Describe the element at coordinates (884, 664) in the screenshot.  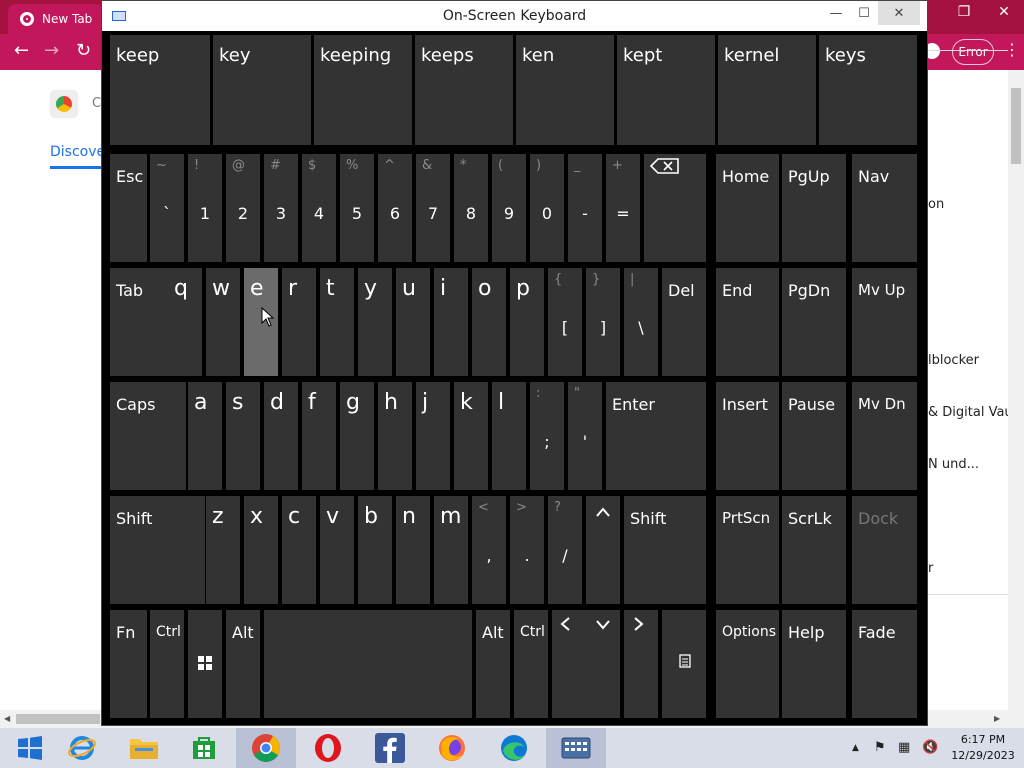
I see `fade-key: Fade` at that location.